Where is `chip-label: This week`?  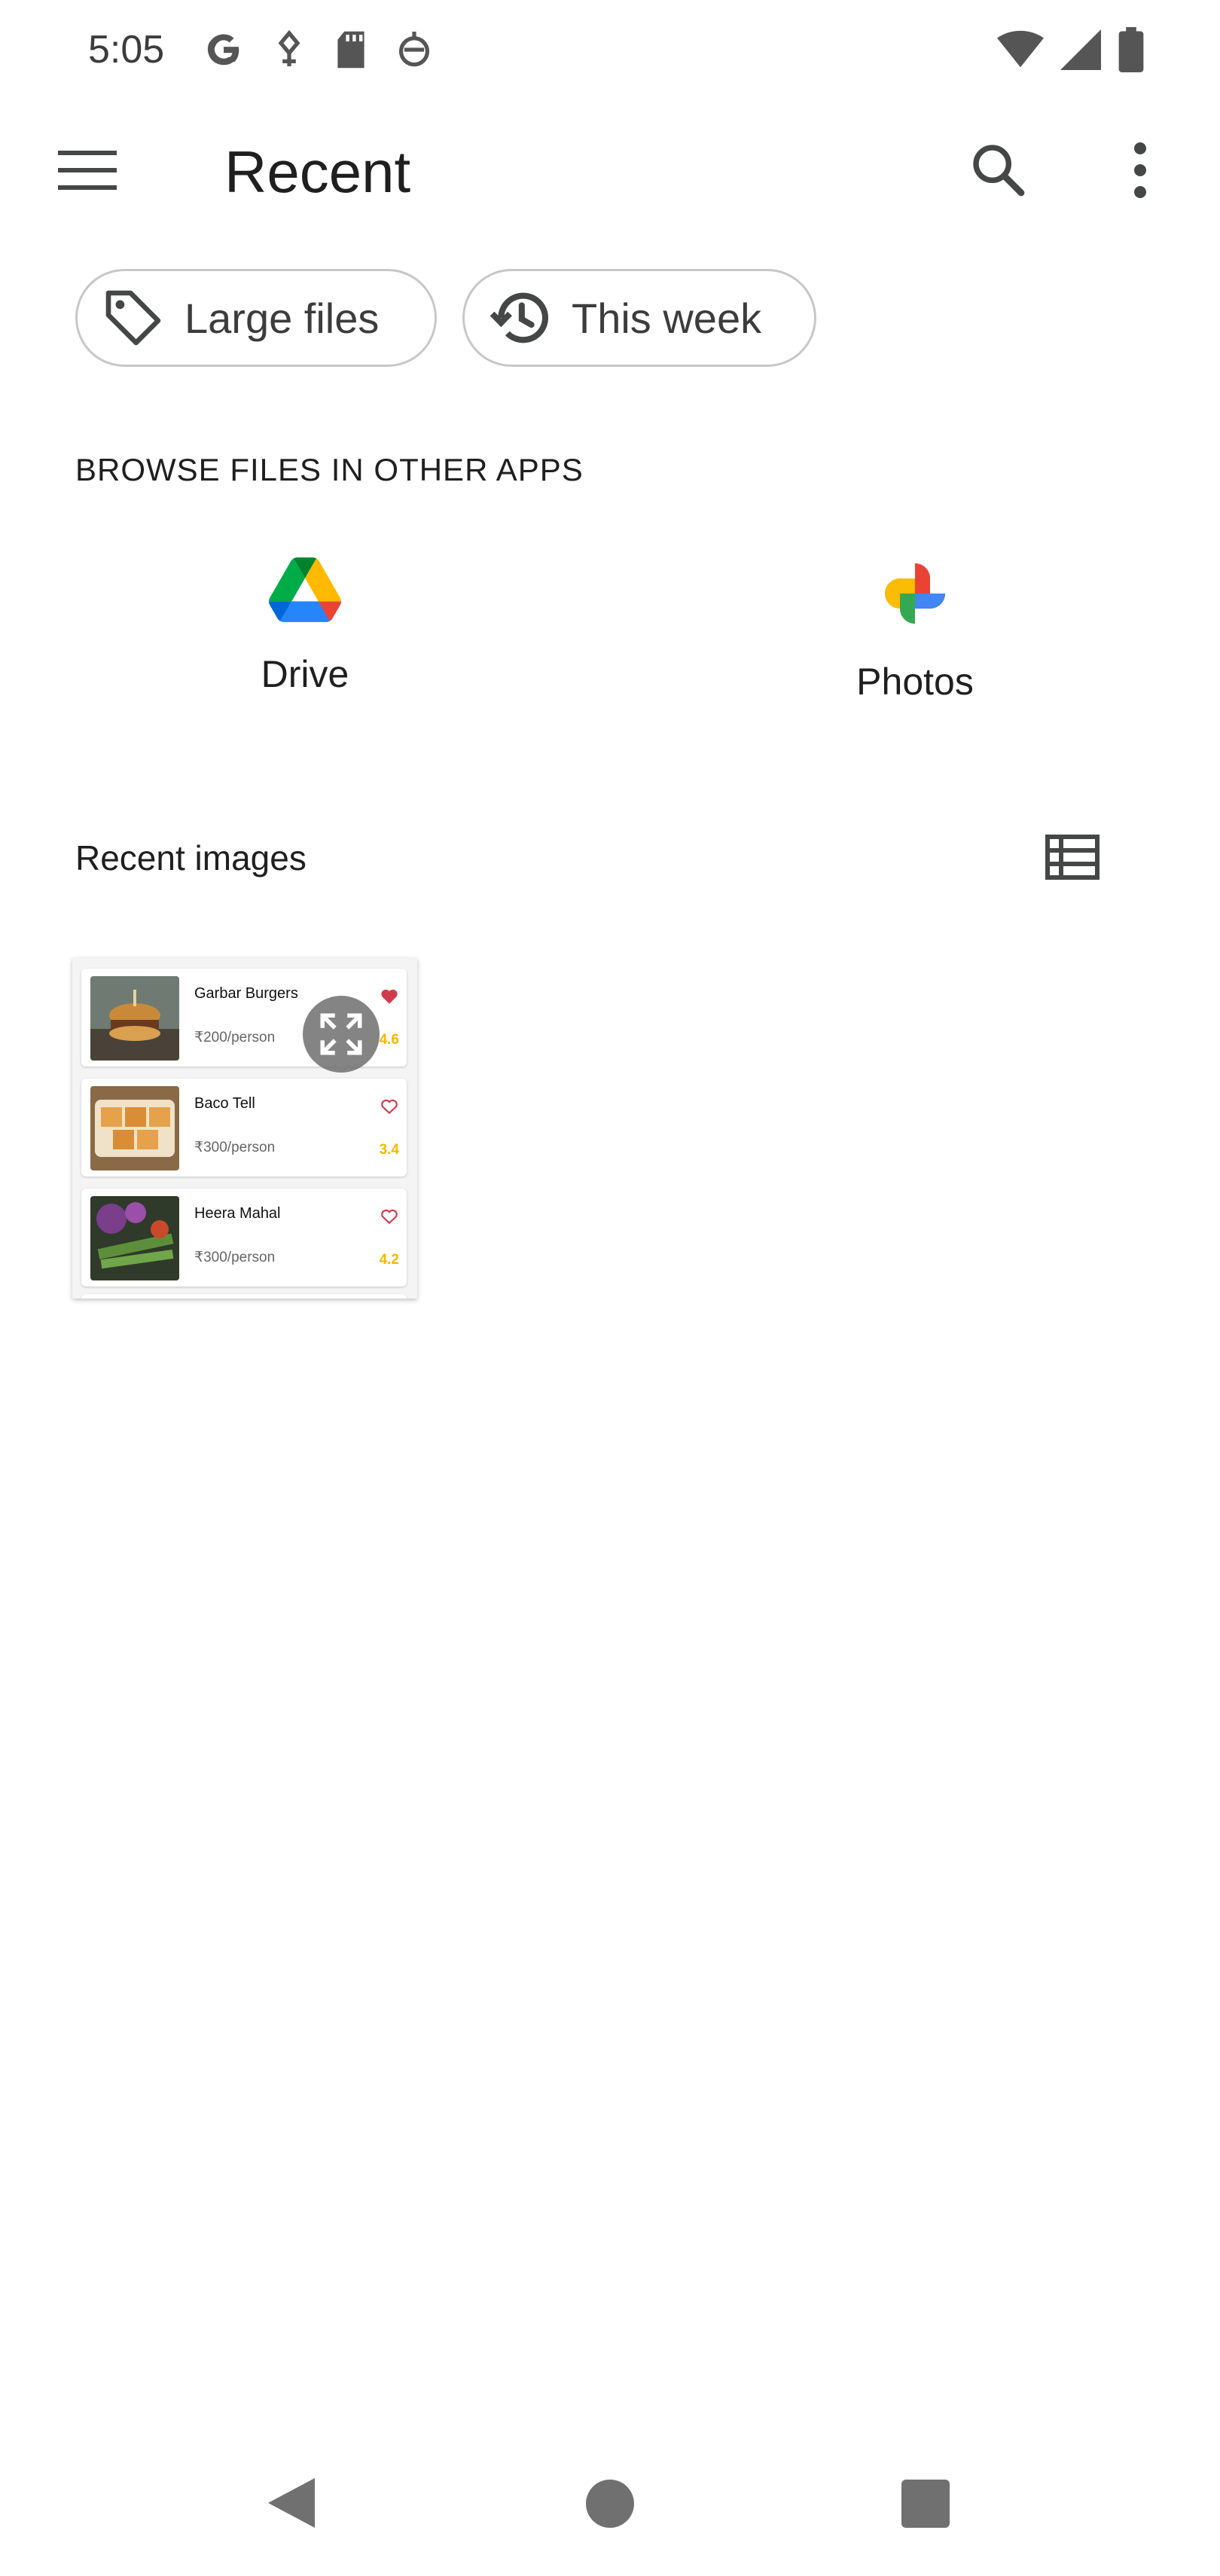 chip-label: This week is located at coordinates (667, 318).